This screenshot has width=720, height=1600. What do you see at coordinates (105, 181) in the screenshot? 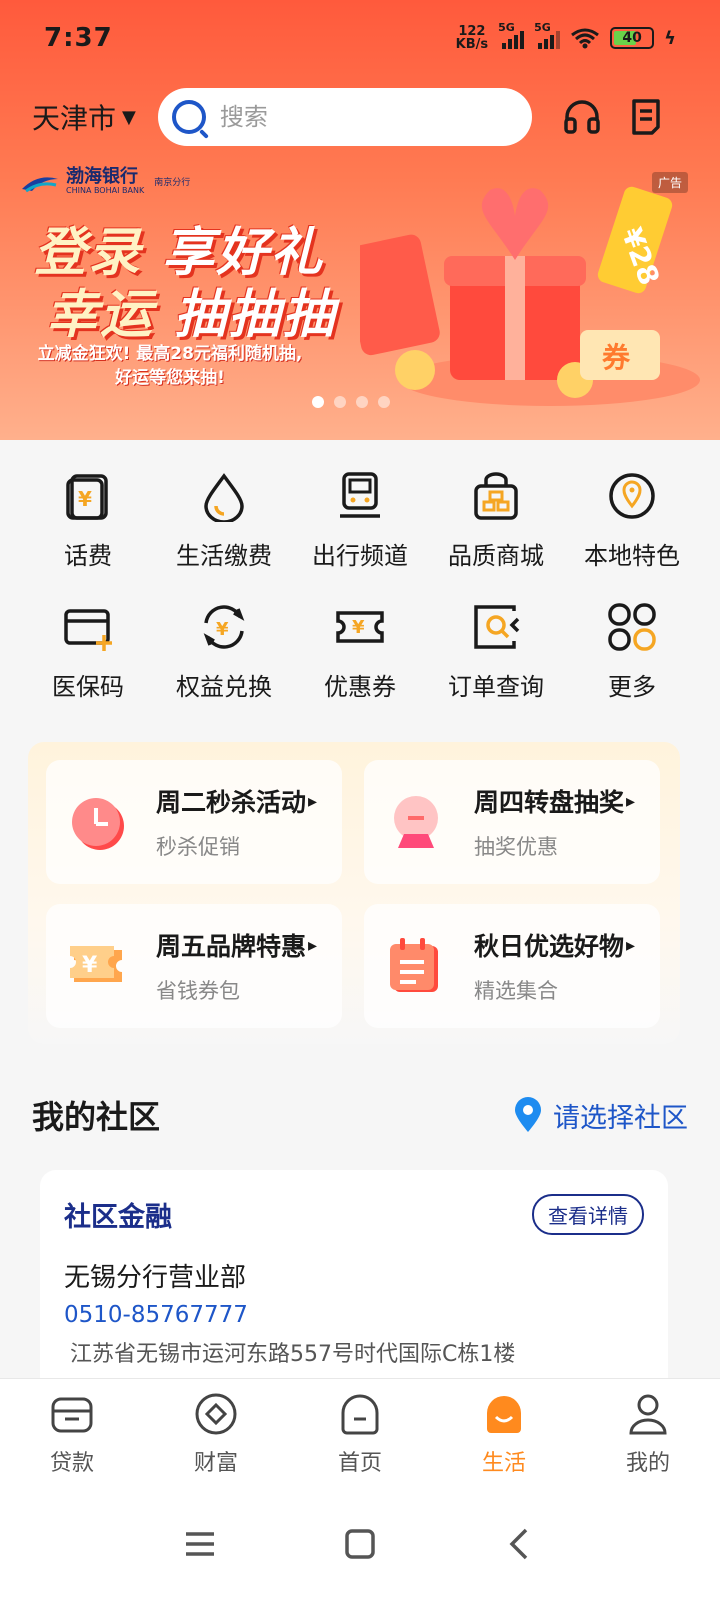
I see `bank-logo: 渤海银行 CHINA BOHAI BANK 南京分行` at bounding box center [105, 181].